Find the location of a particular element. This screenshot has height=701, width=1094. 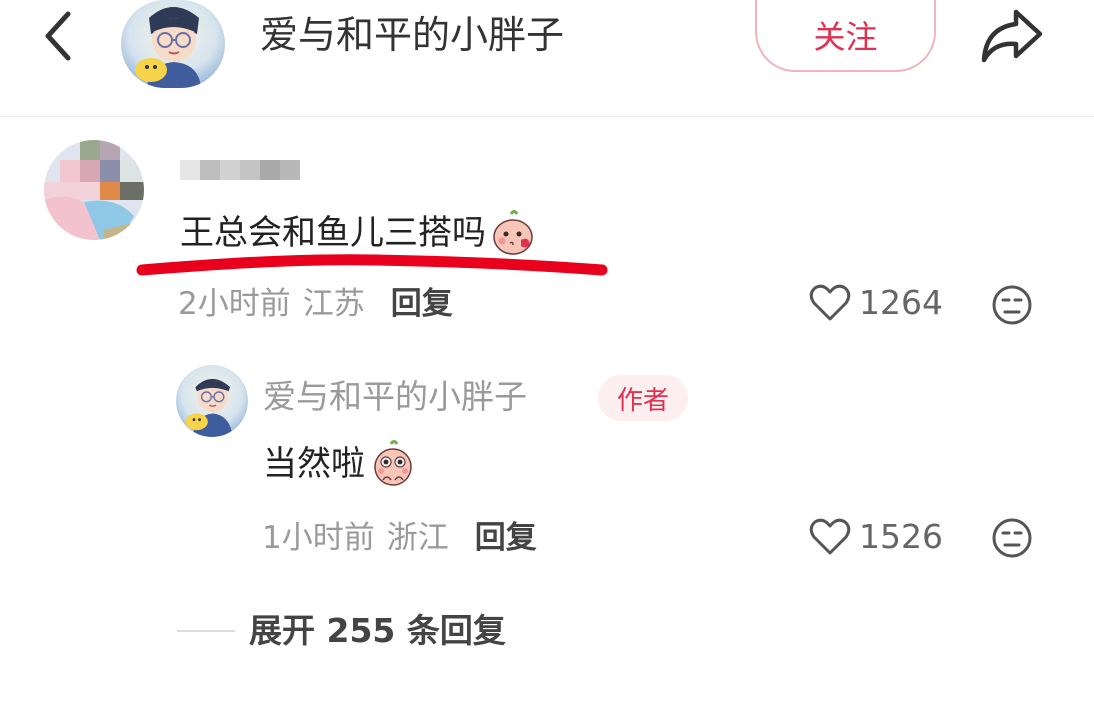

share-button is located at coordinates (1011, 36).